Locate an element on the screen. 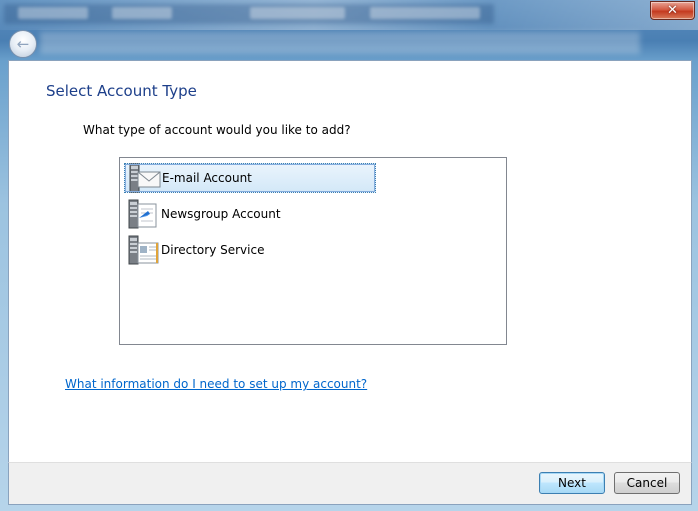 This screenshot has width=698, height=511. back-arrow-icon: ← is located at coordinates (23, 43).